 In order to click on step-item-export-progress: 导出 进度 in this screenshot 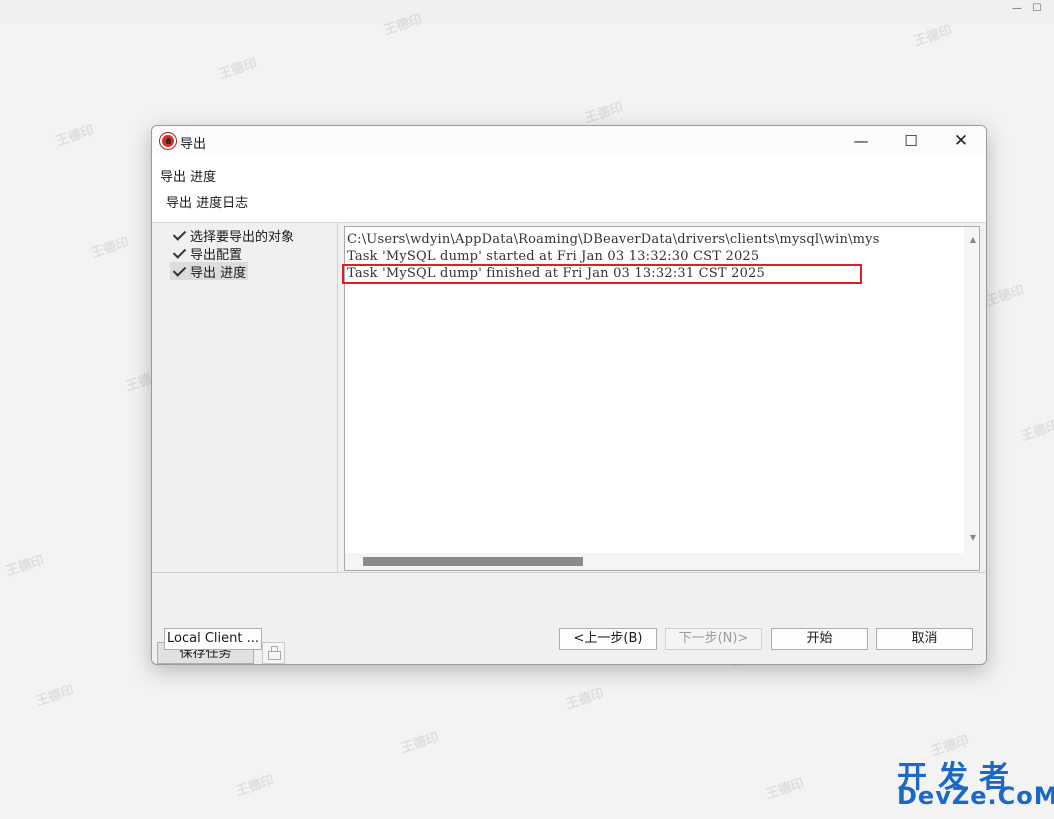, I will do `click(209, 271)`.